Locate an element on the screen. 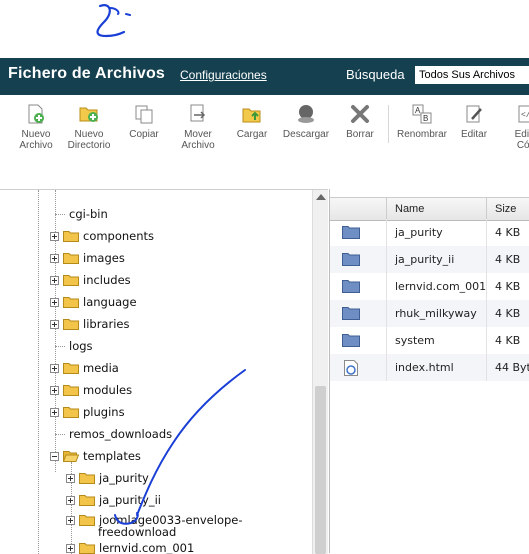  delete-label: Borrar is located at coordinates (360, 134).